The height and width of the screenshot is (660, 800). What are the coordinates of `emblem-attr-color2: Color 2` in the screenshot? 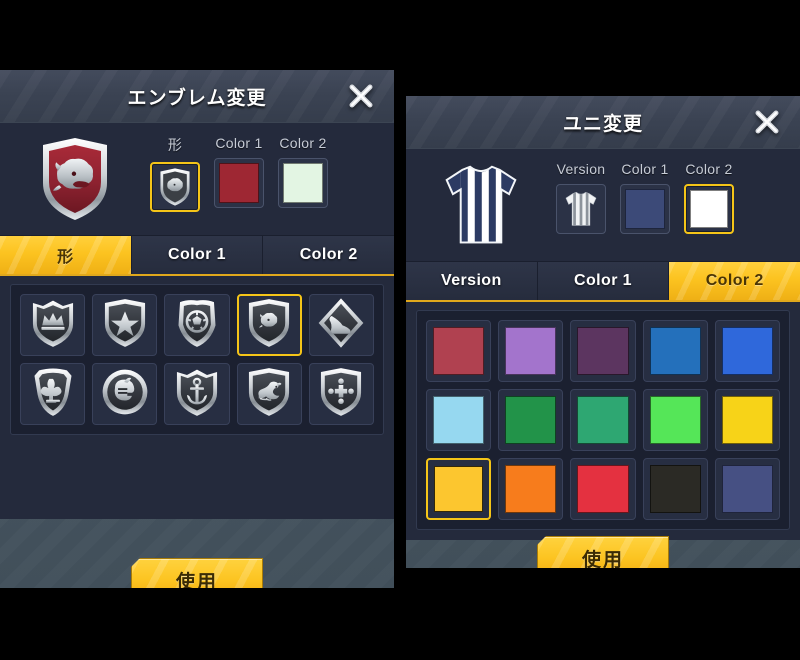 It's located at (303, 173).